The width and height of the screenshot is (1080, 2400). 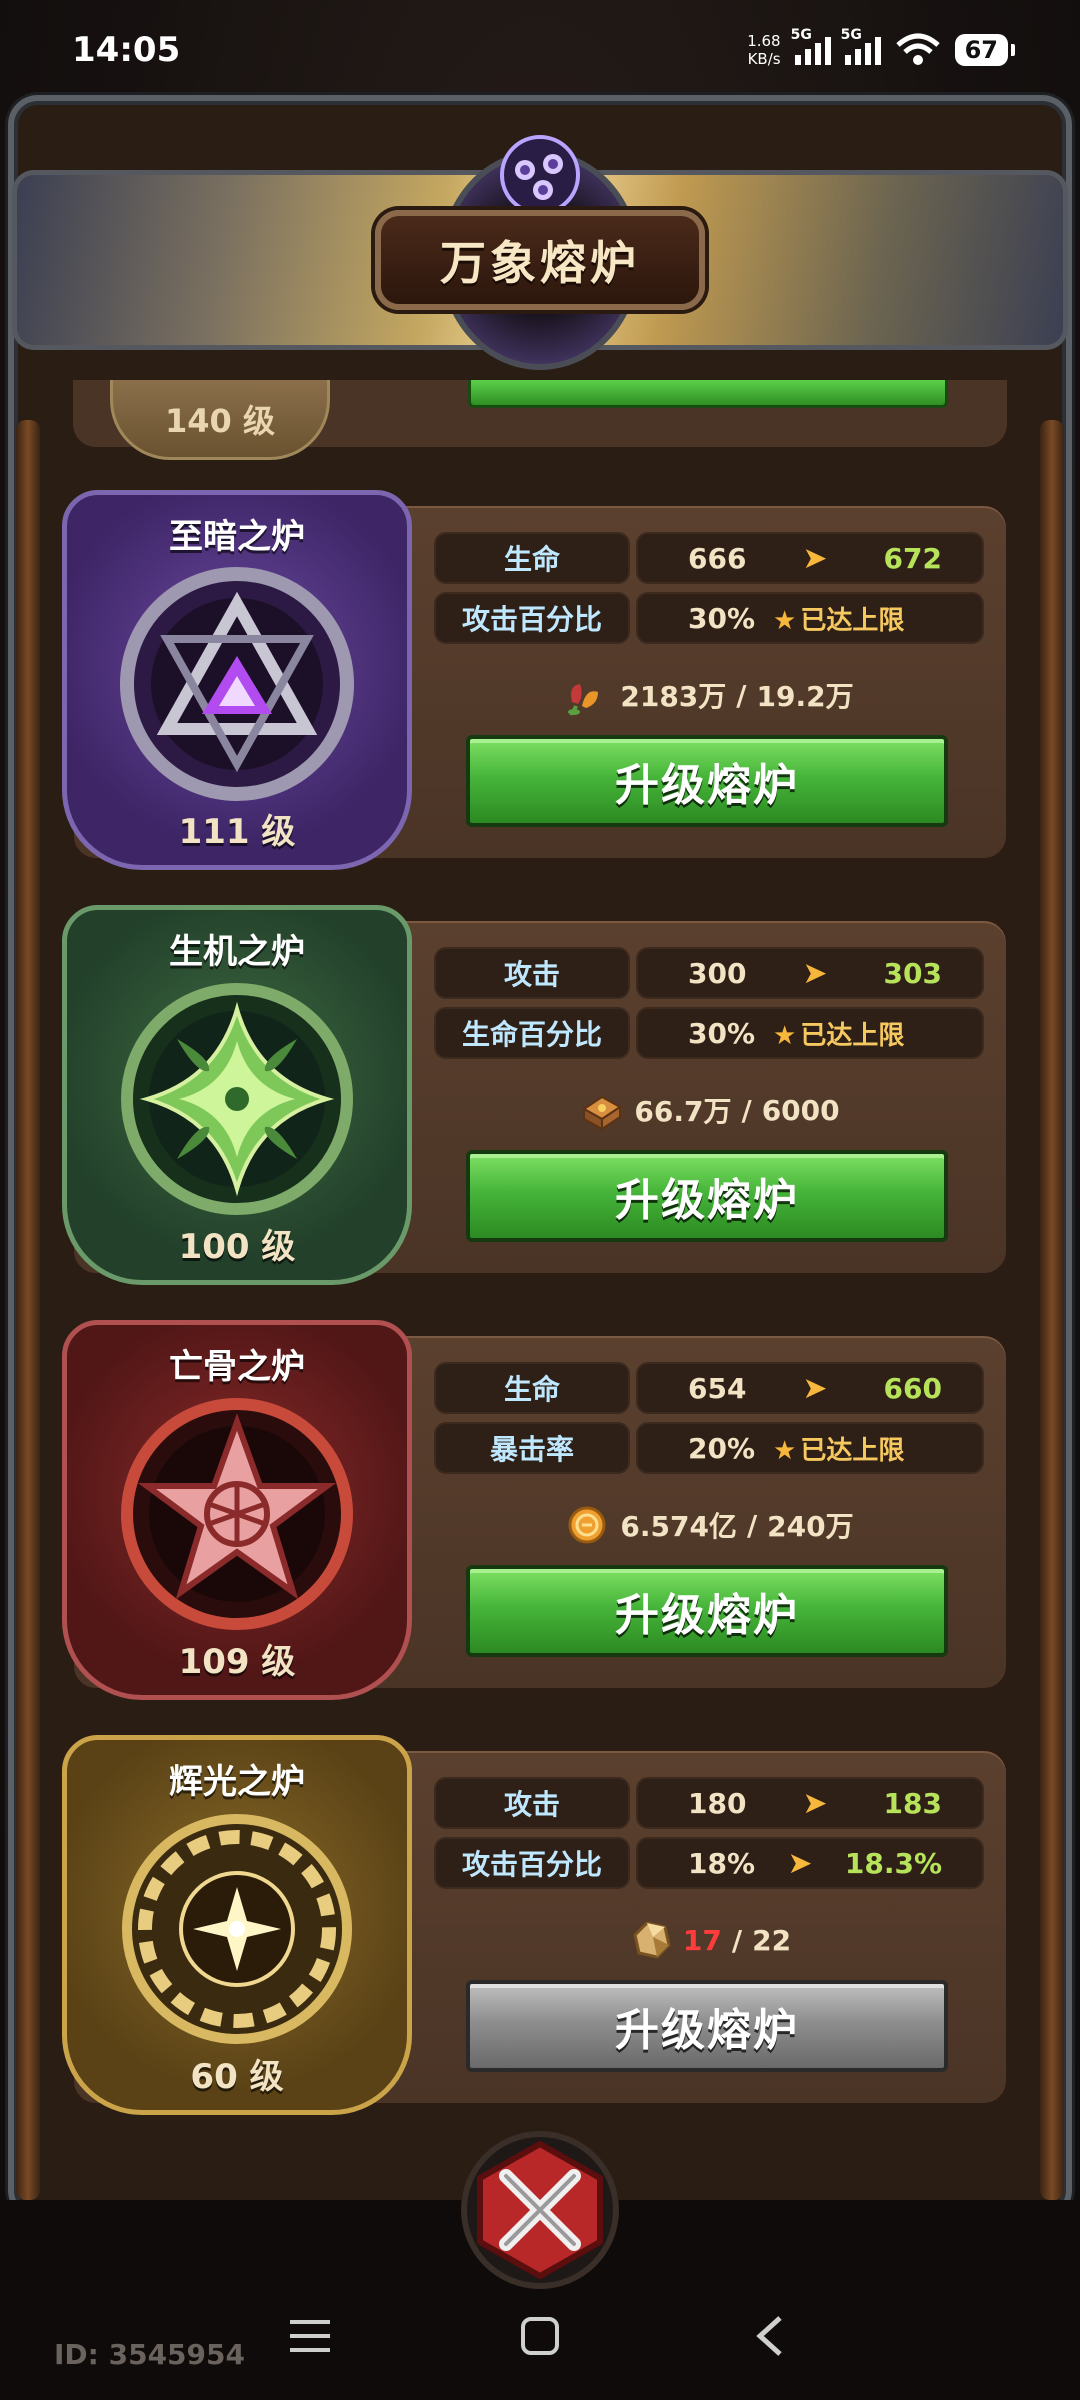 I want to click on stat-value: 18% ➤ 18.3%, so click(x=810, y=1863).